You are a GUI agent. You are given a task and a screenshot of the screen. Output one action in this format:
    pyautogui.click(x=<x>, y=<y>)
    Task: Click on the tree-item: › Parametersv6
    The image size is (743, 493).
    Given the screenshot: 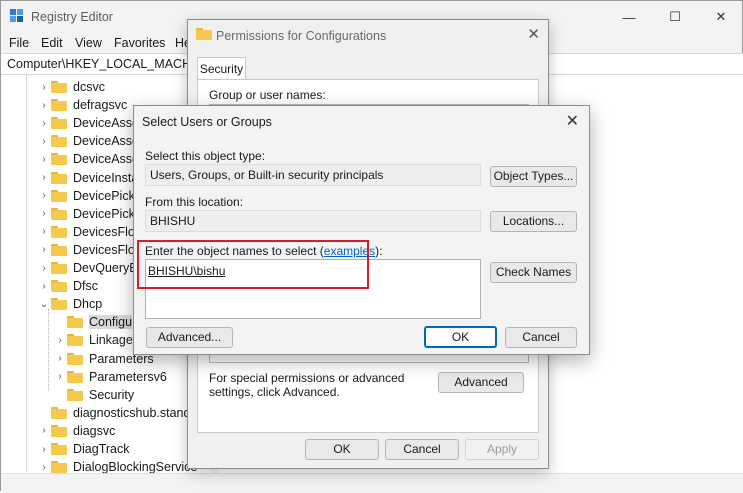 What is the action you would take?
    pyautogui.click(x=110, y=377)
    